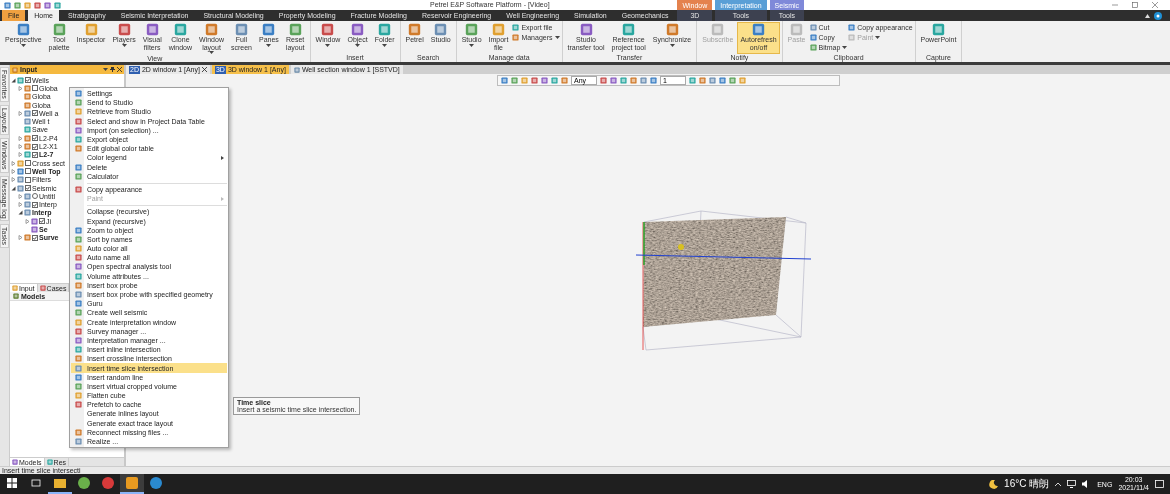  What do you see at coordinates (1027, 484) in the screenshot?
I see `weather-text: 16°C 晴朗` at bounding box center [1027, 484].